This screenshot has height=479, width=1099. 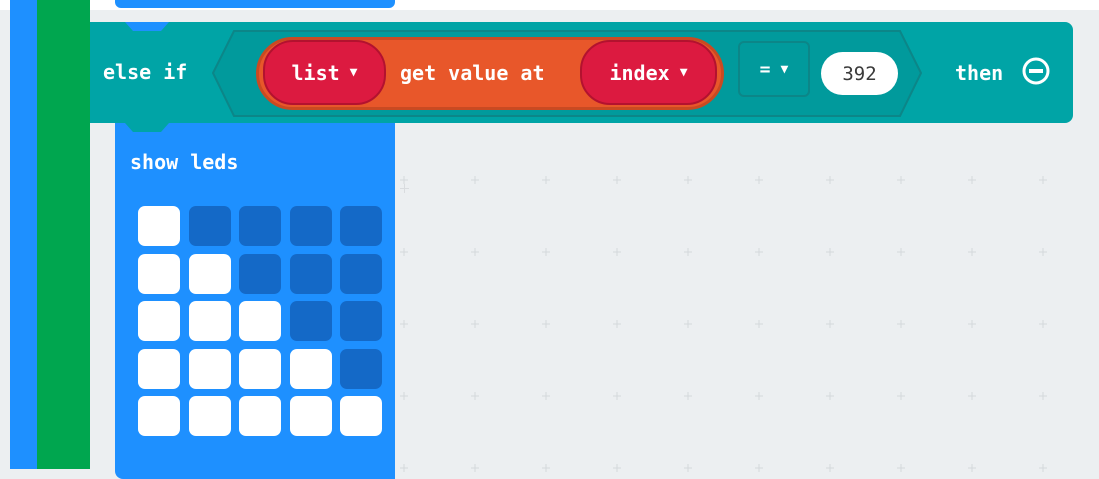 What do you see at coordinates (23, 234) in the screenshot?
I see `outer-block-bar` at bounding box center [23, 234].